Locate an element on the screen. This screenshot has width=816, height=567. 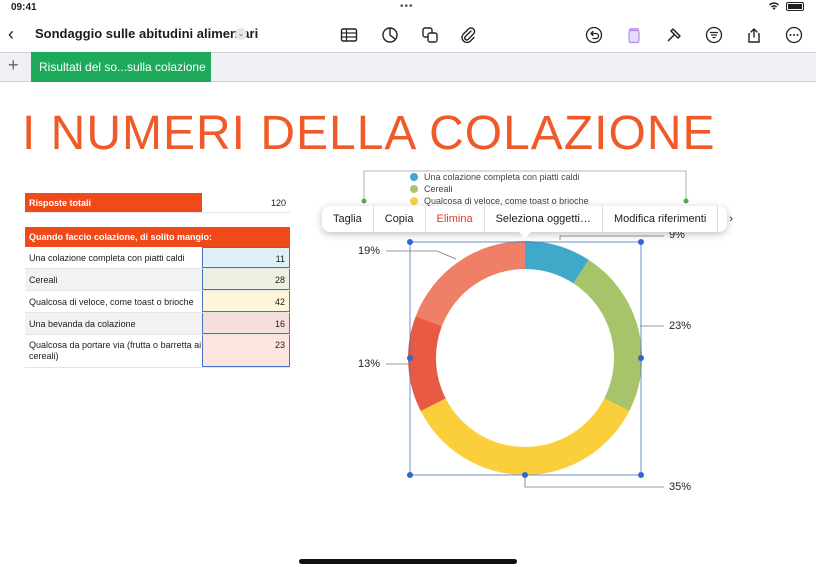
slice-label: 23% is located at coordinates (680, 326).